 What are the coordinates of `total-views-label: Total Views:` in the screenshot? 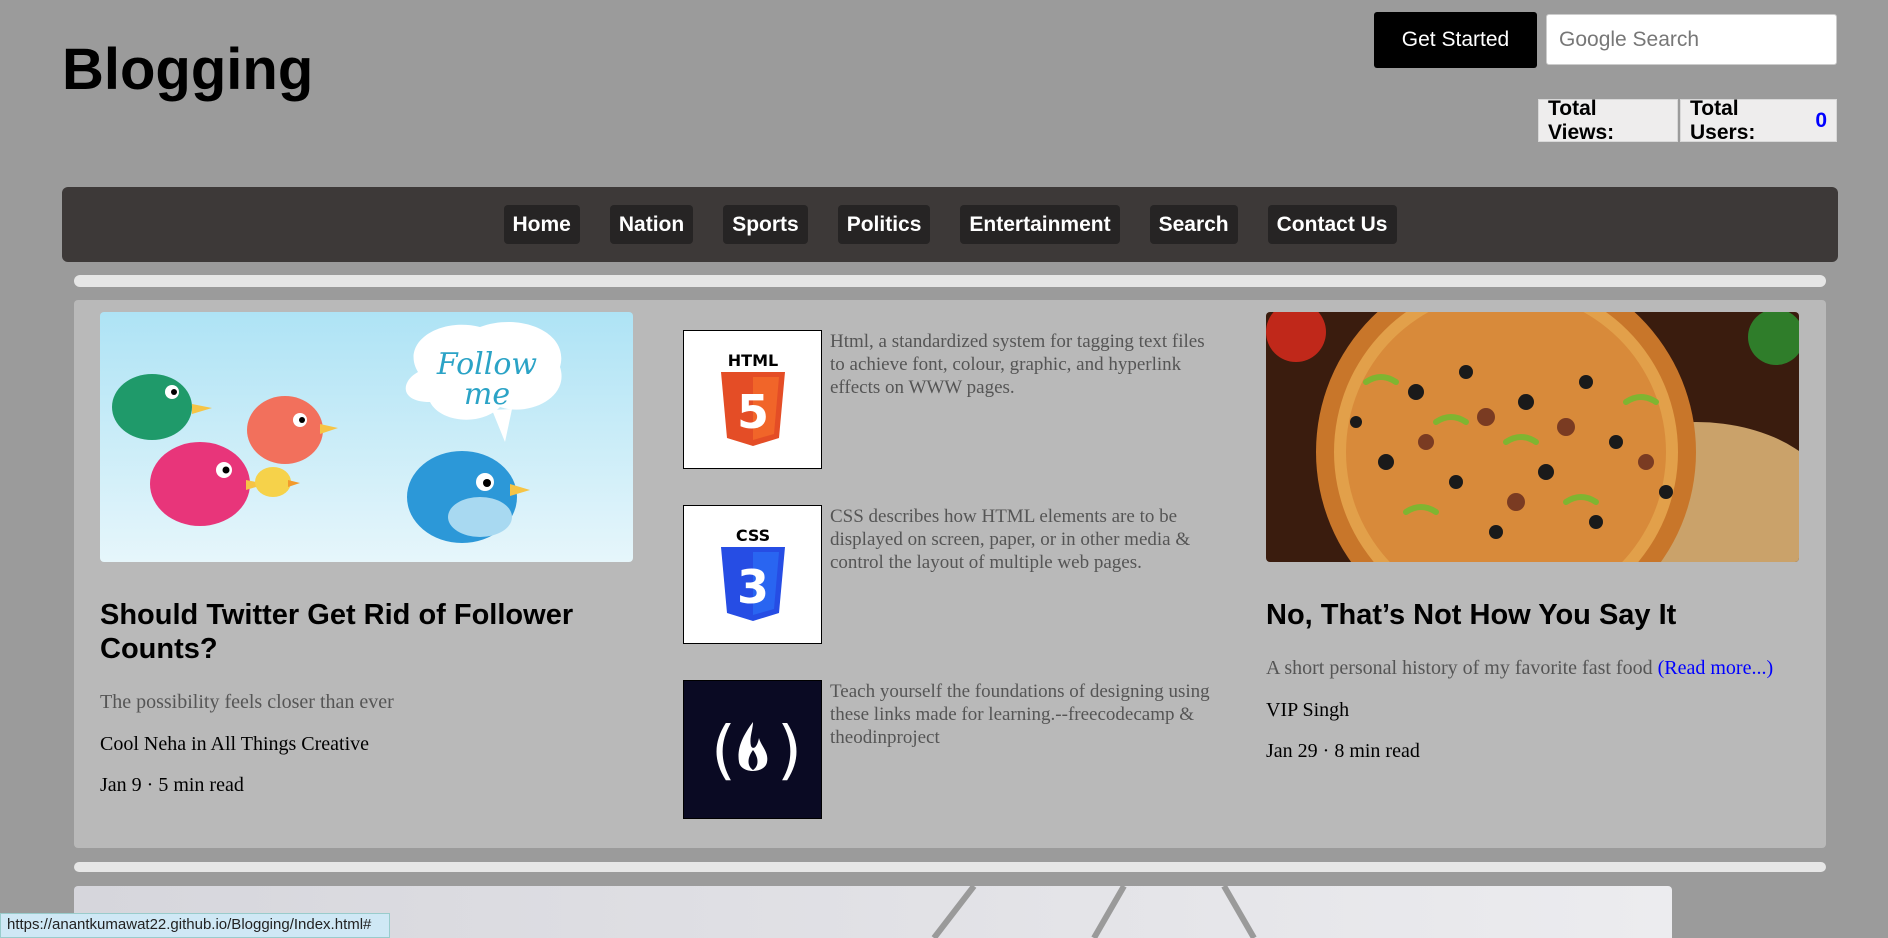 It's located at (1581, 120).